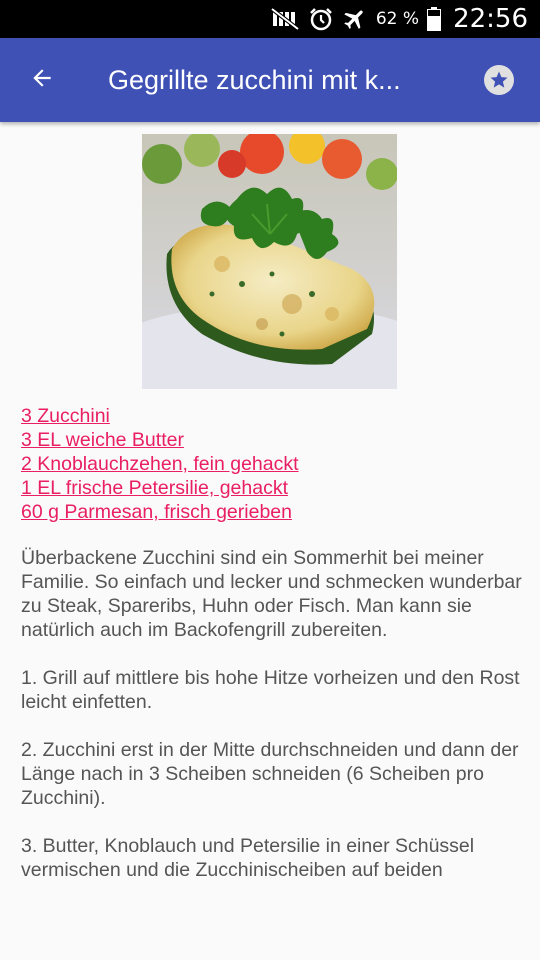  I want to click on ingredient-link: 60 g Parmesan, frisch gerieben, so click(271, 512).